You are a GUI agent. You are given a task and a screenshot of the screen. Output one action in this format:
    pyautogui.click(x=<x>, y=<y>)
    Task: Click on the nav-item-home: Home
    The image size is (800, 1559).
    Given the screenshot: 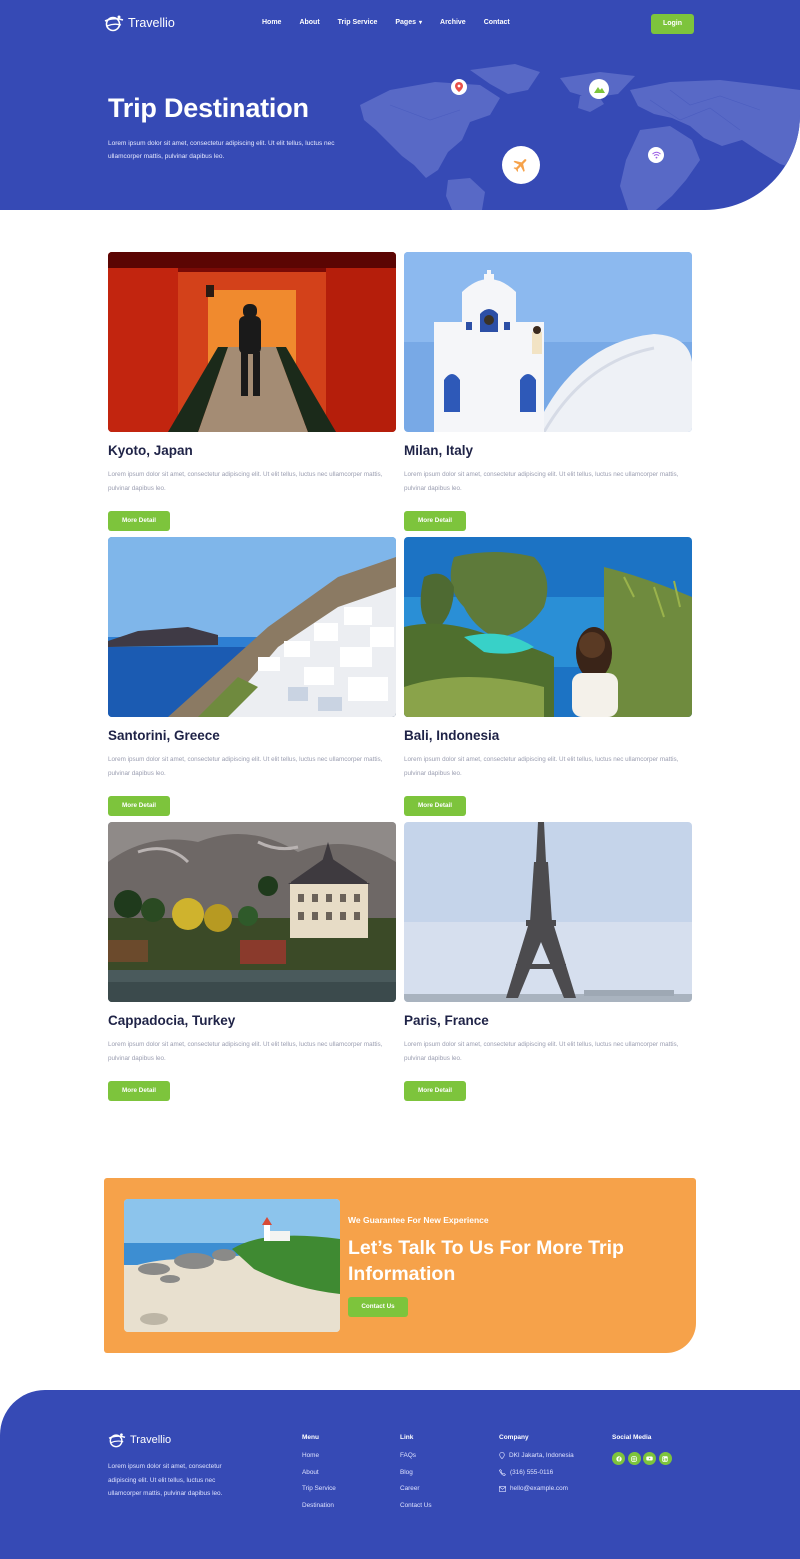 What is the action you would take?
    pyautogui.click(x=271, y=22)
    